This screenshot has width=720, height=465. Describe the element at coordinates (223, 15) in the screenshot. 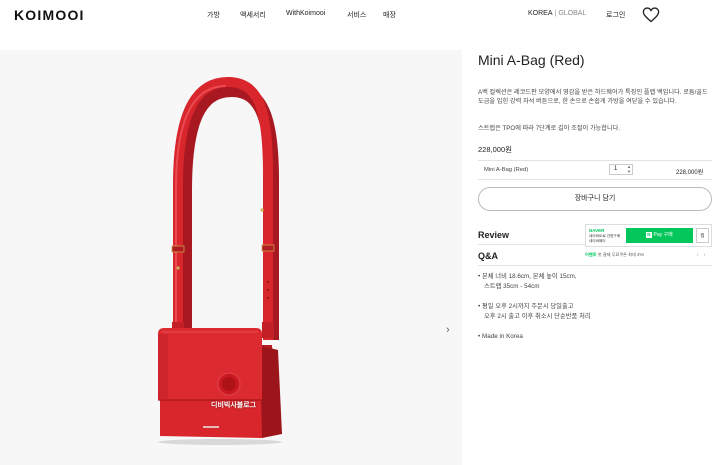

I see `nav-item-bags: 가방` at that location.